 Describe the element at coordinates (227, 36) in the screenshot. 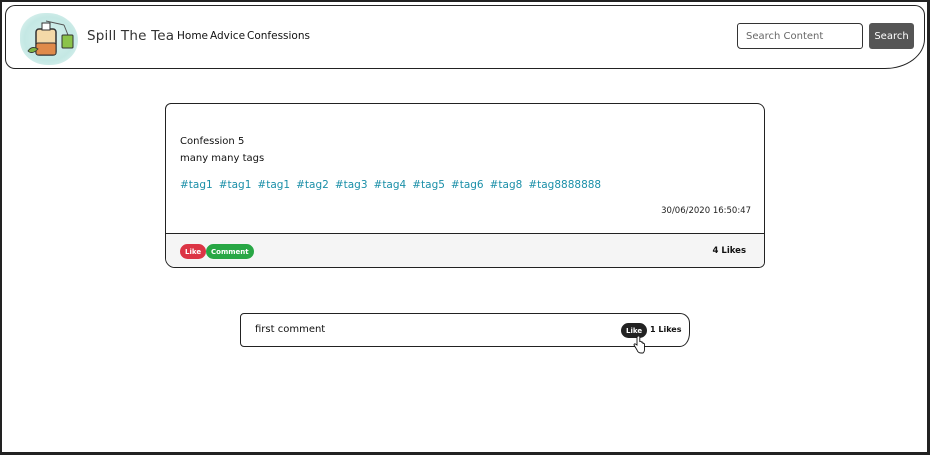

I see `nav-link-advice: Advice` at that location.